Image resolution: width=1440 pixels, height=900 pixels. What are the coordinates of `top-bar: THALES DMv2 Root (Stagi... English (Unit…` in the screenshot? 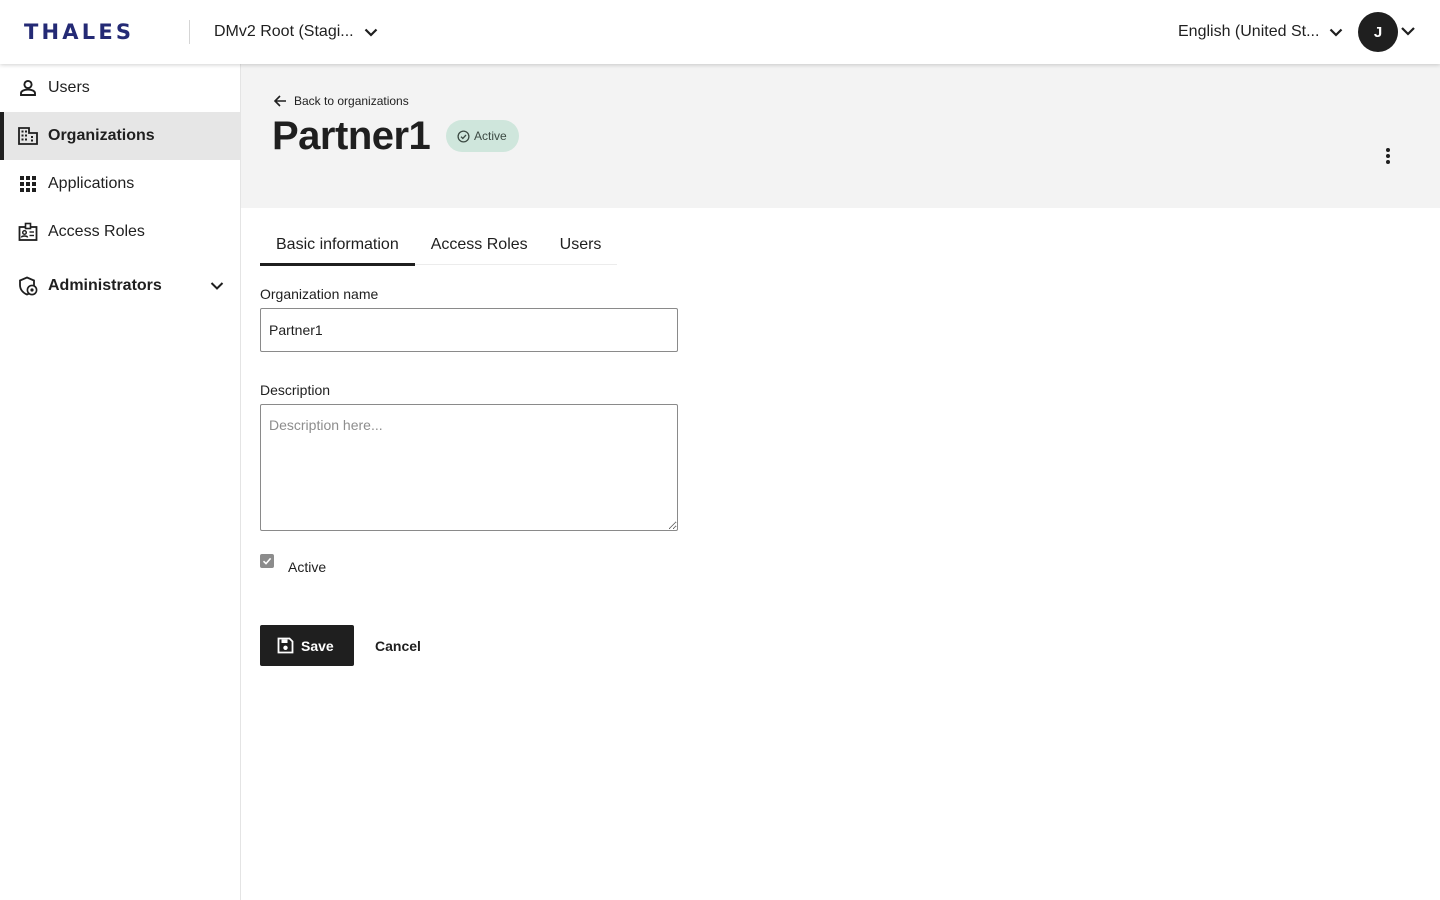 It's located at (720, 32).